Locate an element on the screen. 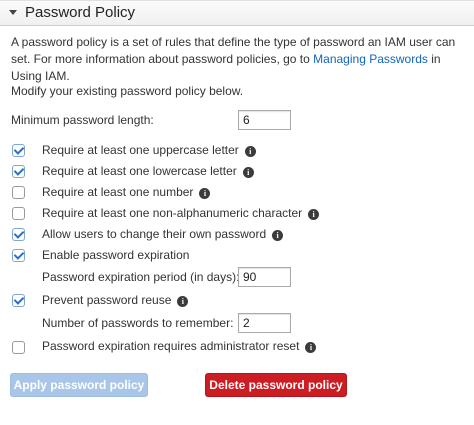  uppercase-label: Require at least one uppercase letter is located at coordinates (140, 150).